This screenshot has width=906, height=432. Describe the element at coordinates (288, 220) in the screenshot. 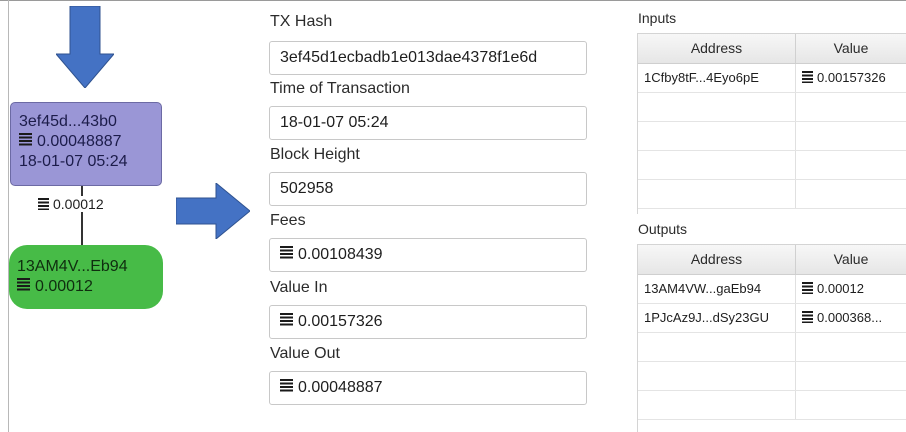

I see `fees-label: Fees` at that location.